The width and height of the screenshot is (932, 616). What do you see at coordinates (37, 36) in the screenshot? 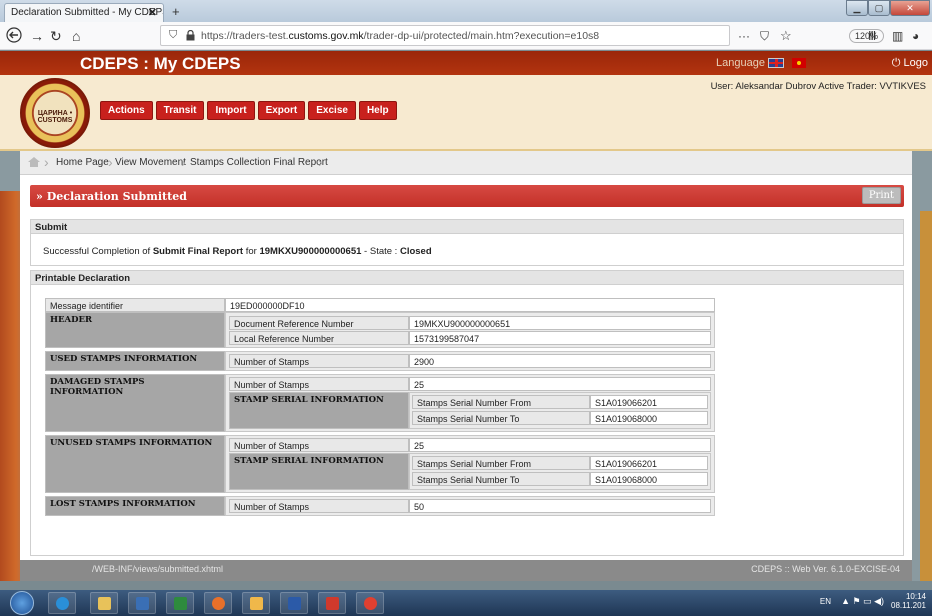
I see `forward-arrow-icon: →` at bounding box center [37, 36].